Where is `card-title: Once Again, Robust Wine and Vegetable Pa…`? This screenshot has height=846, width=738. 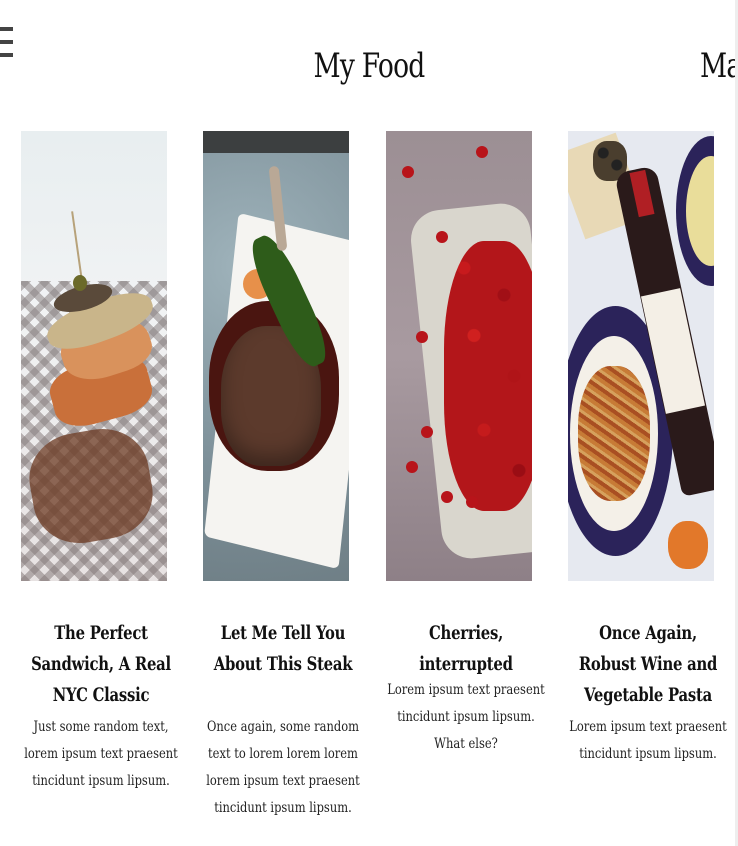
card-title: Once Again, Robust Wine and Vegetable Pa… is located at coordinates (648, 664).